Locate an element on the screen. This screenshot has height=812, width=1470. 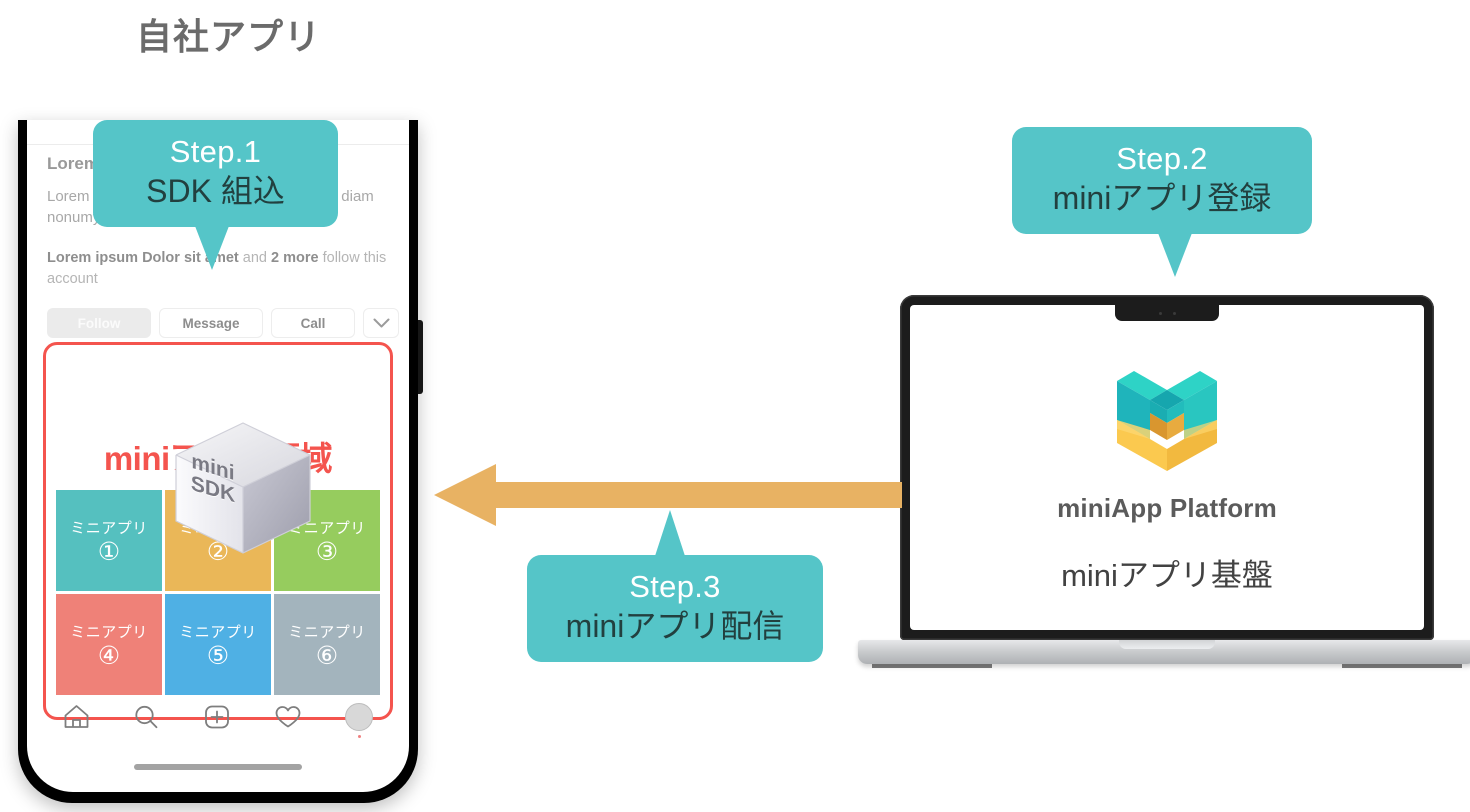
chevron-down-icon is located at coordinates (381, 322).